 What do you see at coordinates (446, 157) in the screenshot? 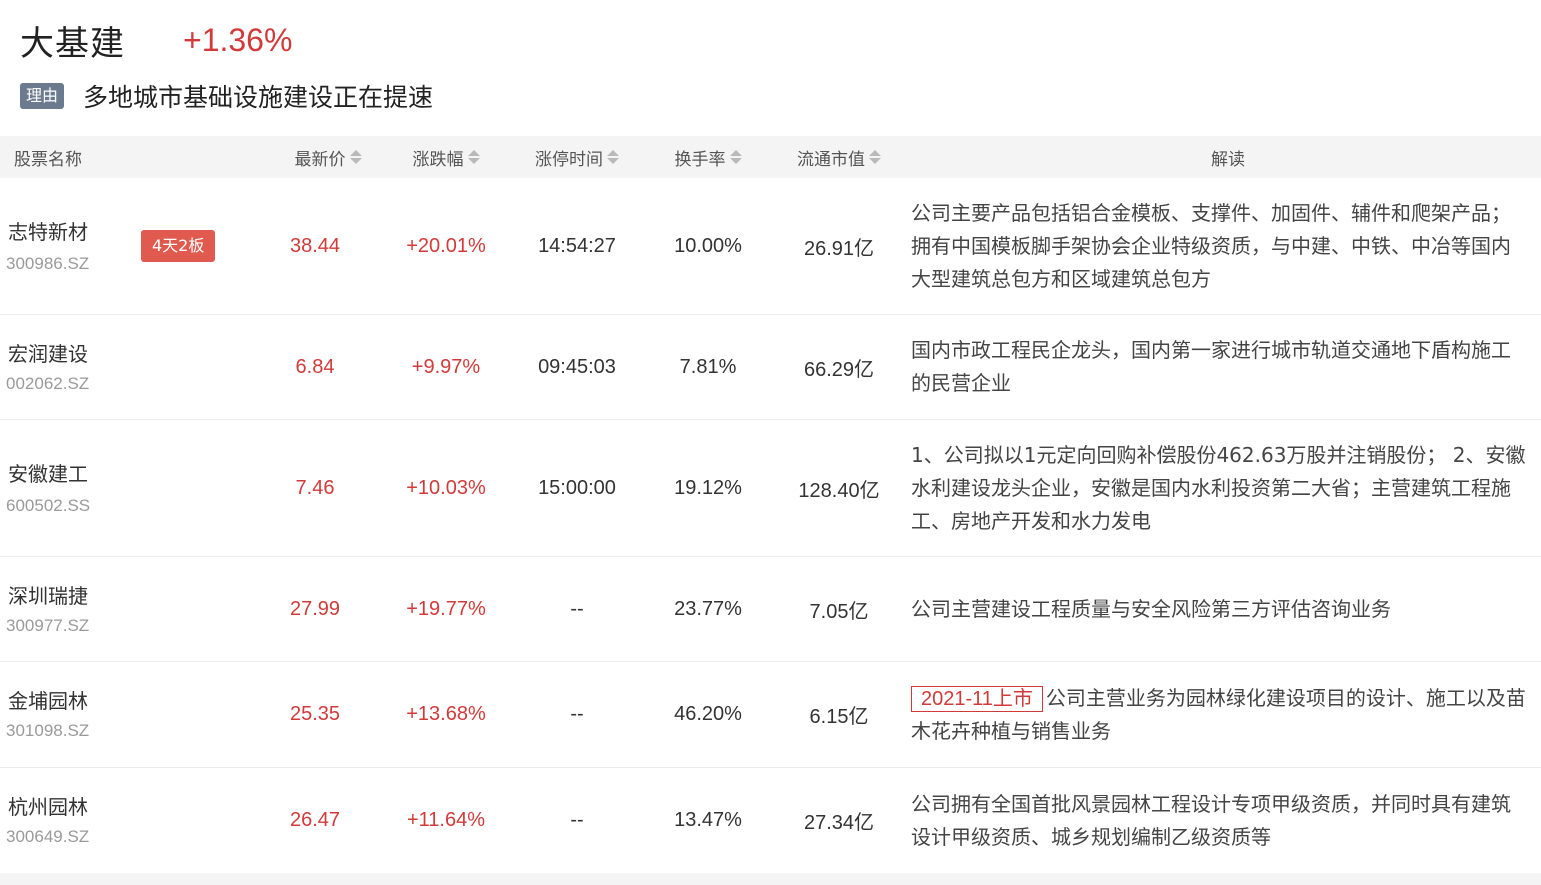
I see `col-header-change: 涨跌幅` at bounding box center [446, 157].